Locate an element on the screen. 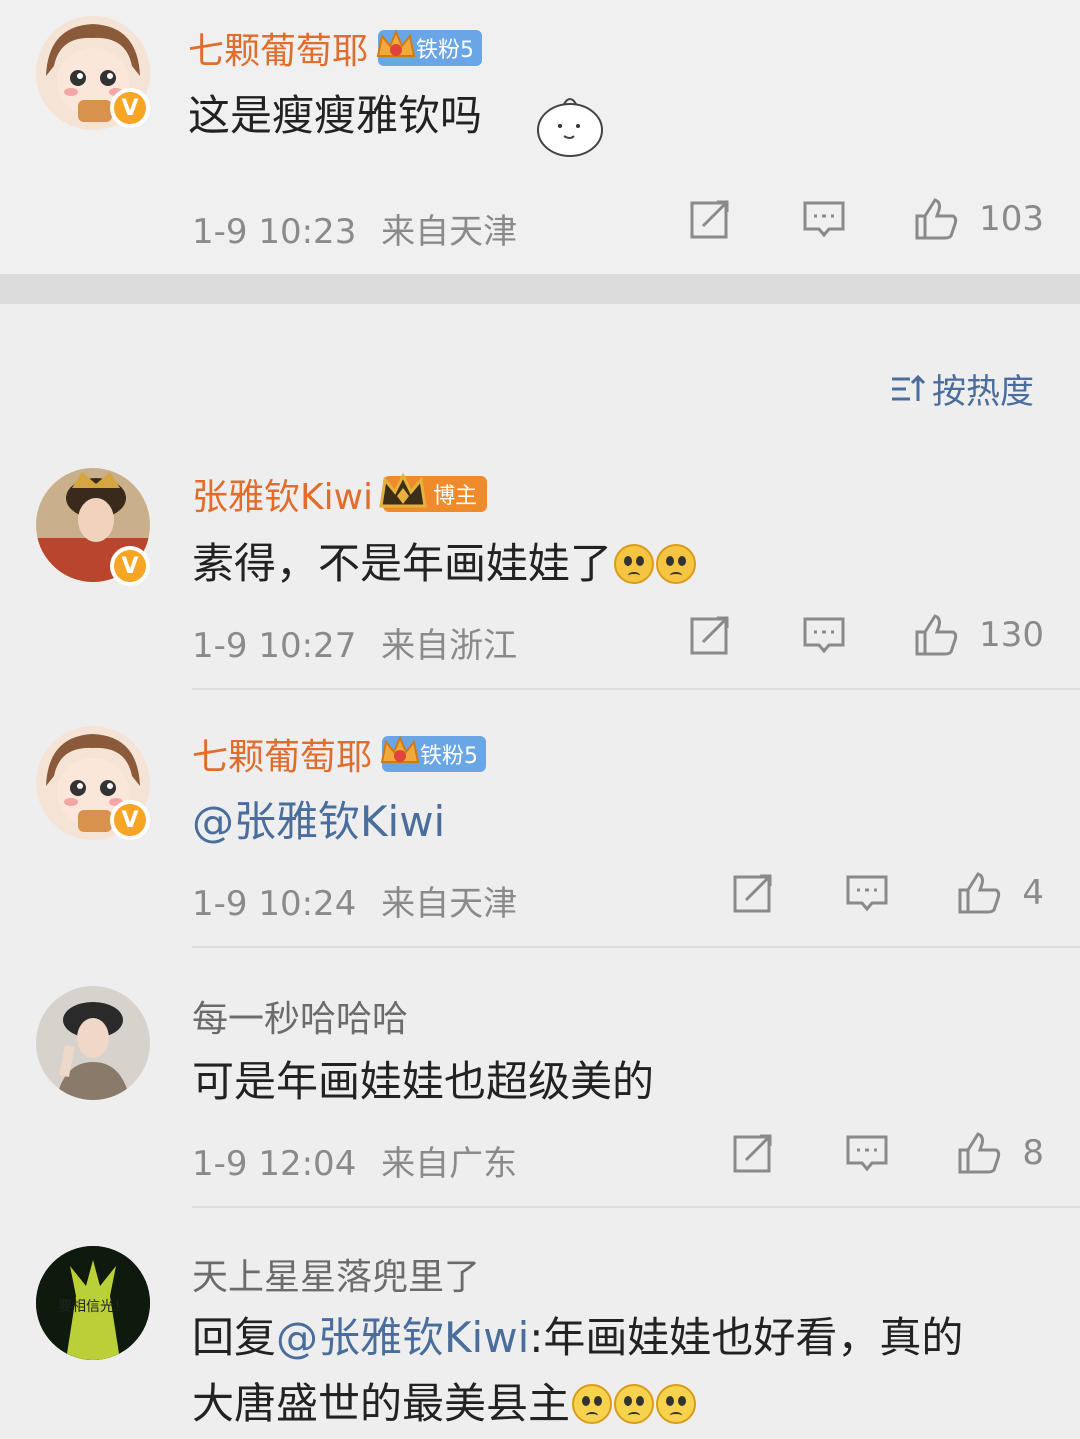  comment-location: 来自广东 is located at coordinates (449, 1164).